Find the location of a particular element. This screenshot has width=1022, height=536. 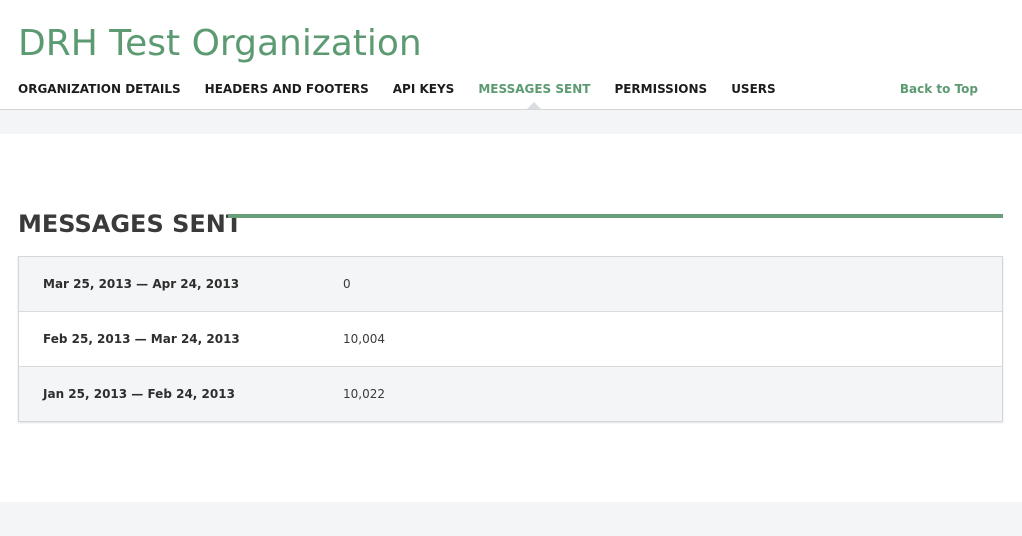

org-title: DRH Test Organization is located at coordinates (220, 43).